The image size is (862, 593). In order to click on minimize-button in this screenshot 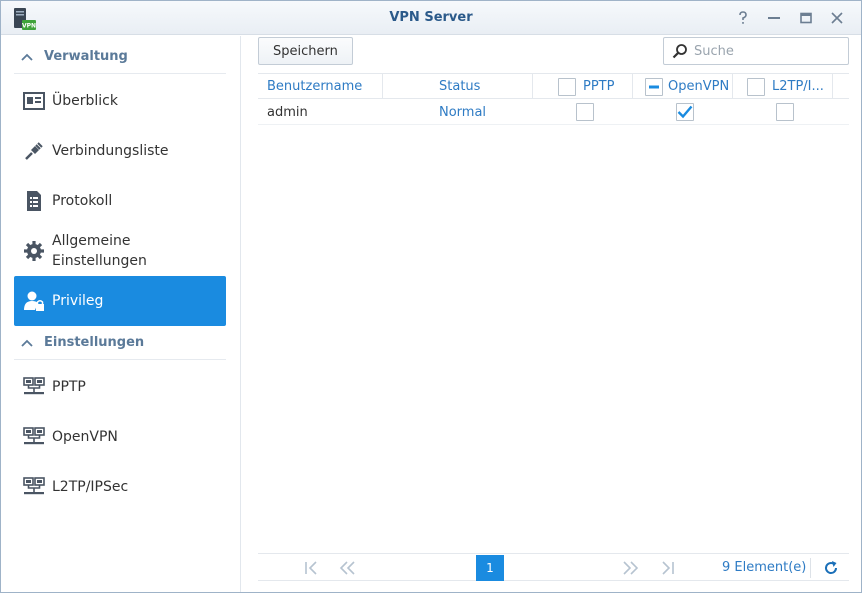, I will do `click(774, 18)`.